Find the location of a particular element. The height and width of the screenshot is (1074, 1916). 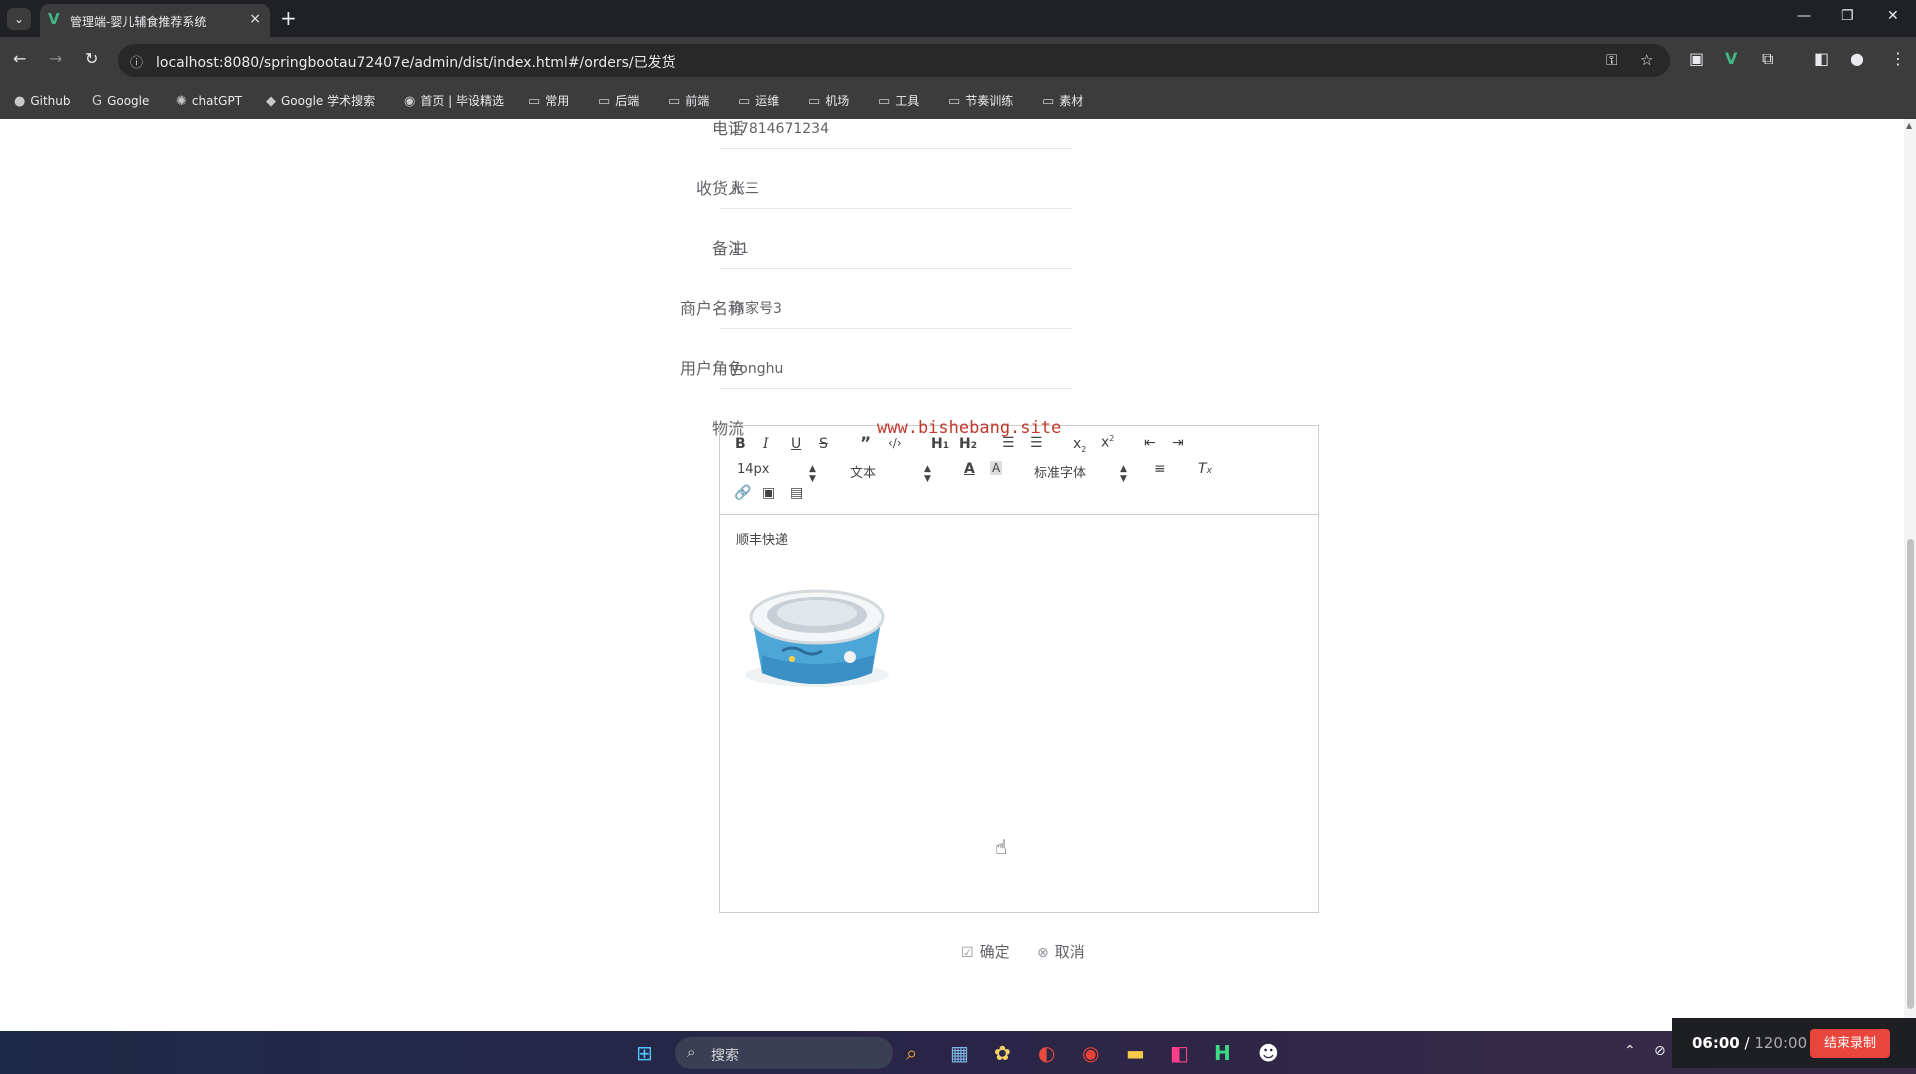

vue-favicon-icon: V is located at coordinates (54, 19).